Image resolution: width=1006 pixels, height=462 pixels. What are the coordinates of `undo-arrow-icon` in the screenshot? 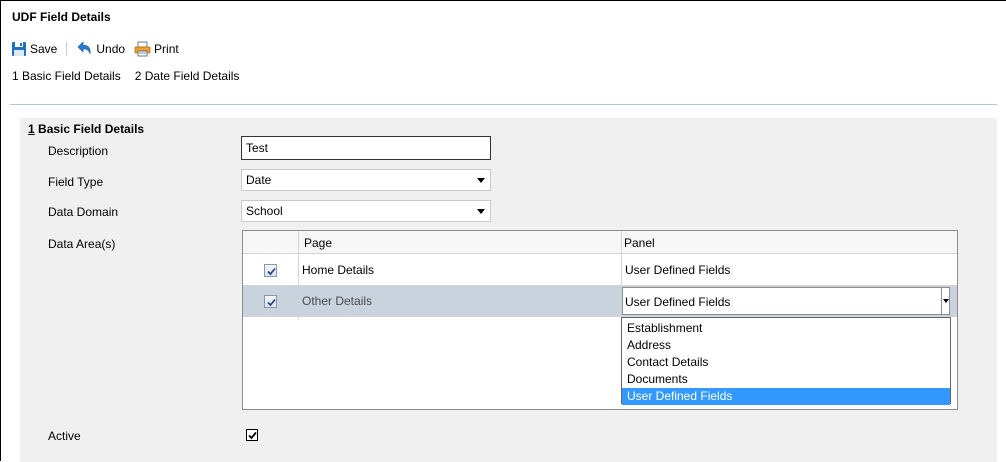 It's located at (85, 49).